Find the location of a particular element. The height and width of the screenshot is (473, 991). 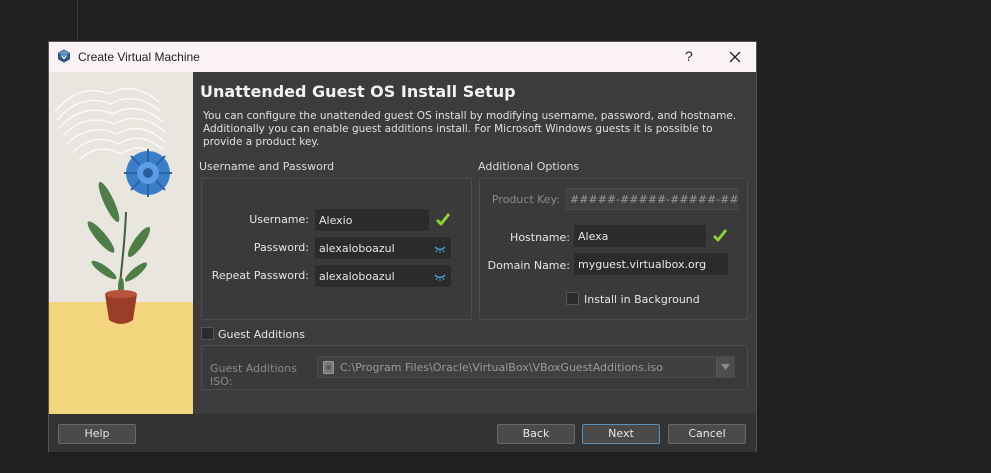

disc-icon is located at coordinates (328, 367).